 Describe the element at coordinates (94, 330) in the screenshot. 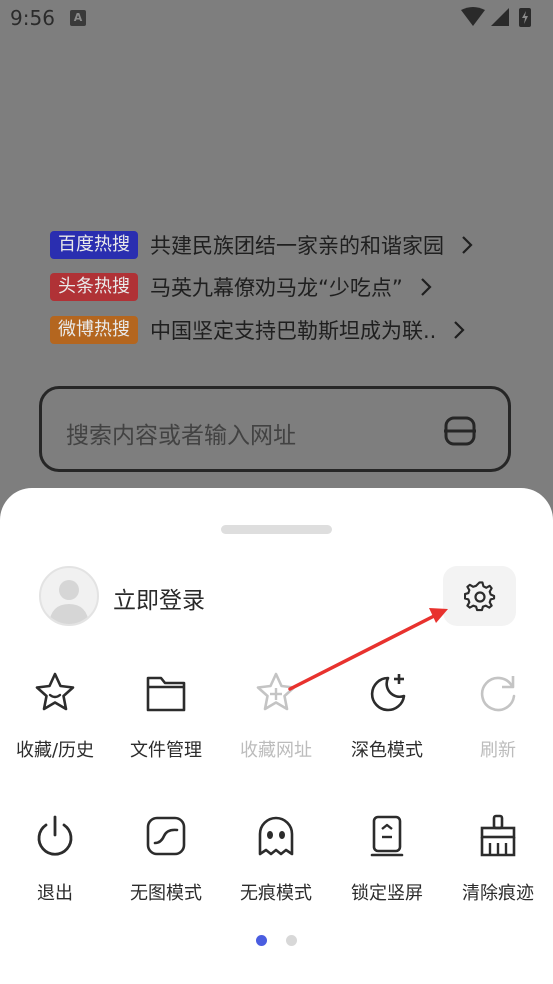

I see `hot-badge-weibo: 微博热搜` at that location.